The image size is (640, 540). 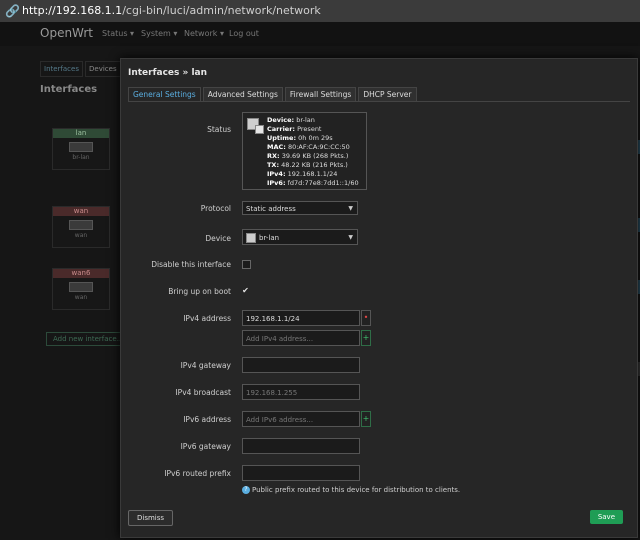 I want to click on status-key: Device:, so click(x=281, y=120).